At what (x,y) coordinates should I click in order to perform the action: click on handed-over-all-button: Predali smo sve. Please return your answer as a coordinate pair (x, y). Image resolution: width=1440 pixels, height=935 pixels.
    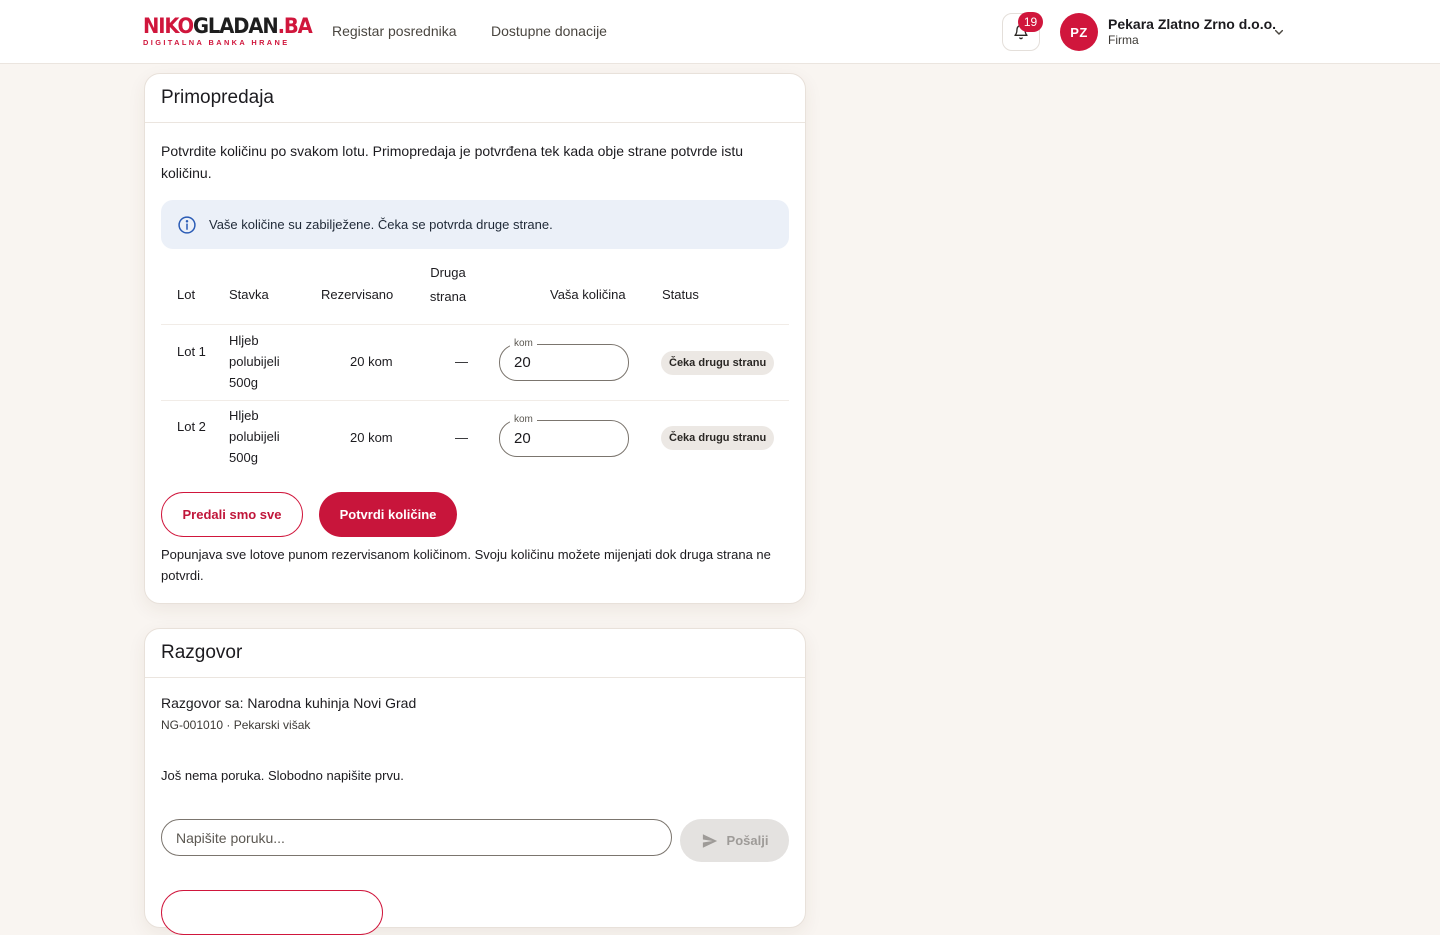
    Looking at the image, I should click on (232, 514).